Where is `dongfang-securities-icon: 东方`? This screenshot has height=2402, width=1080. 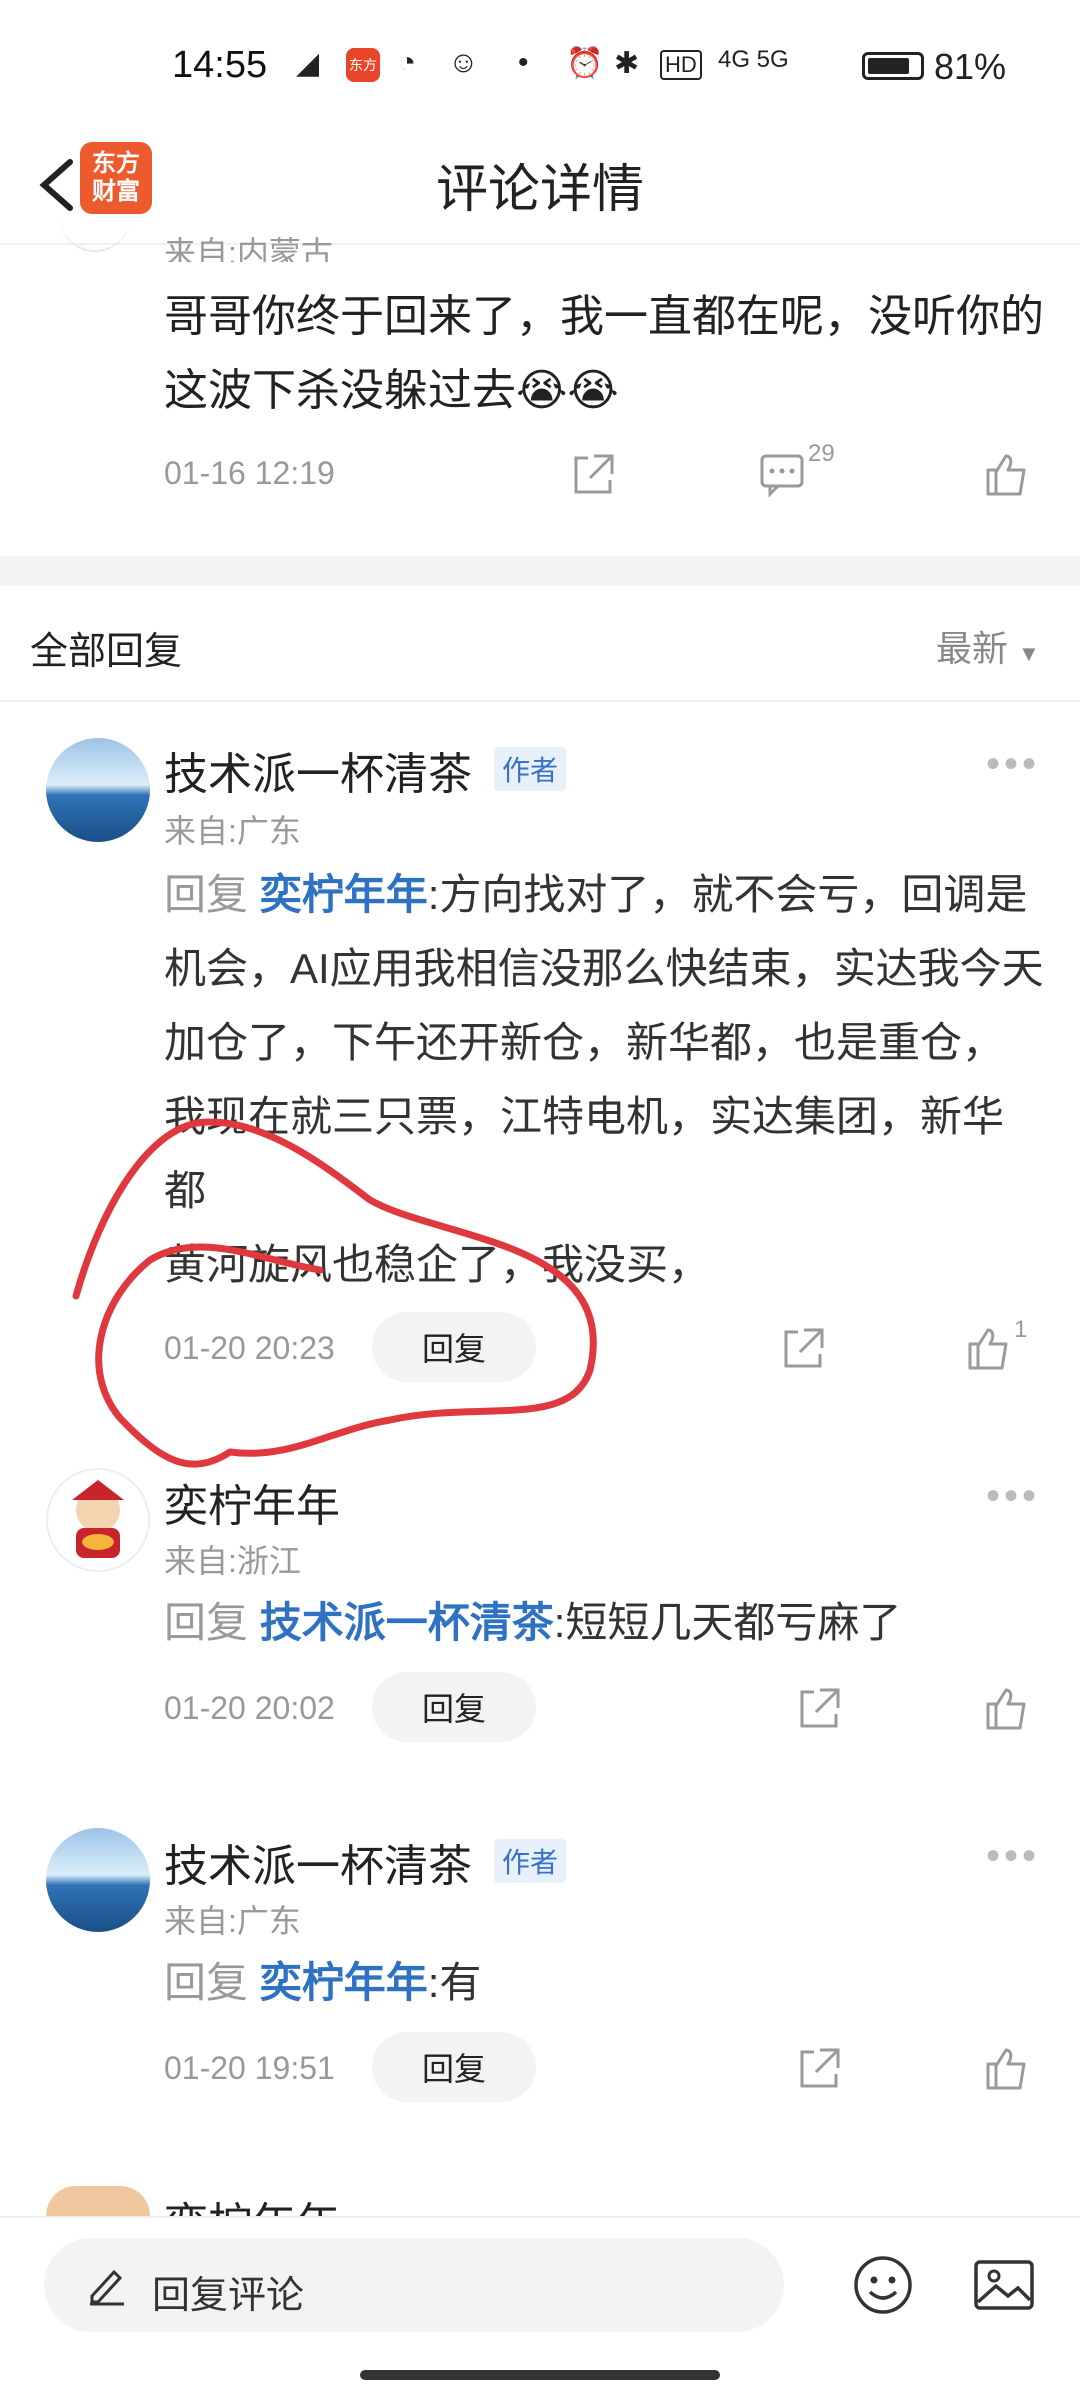
dongfang-securities-icon: 东方 is located at coordinates (363, 65).